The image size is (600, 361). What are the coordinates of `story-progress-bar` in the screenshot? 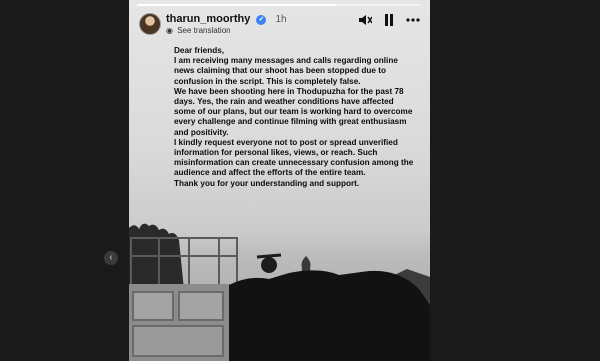 It's located at (279, 5).